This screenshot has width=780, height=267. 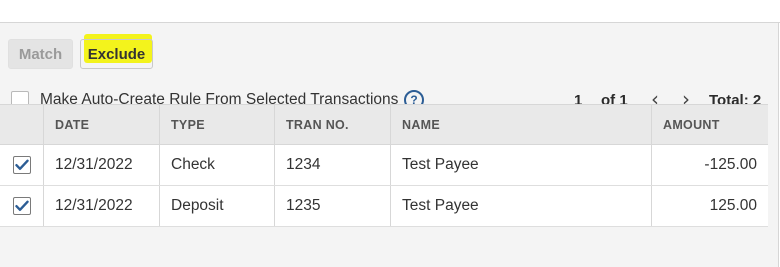 What do you see at coordinates (216, 206) in the screenshot?
I see `cell-type: Deposit` at bounding box center [216, 206].